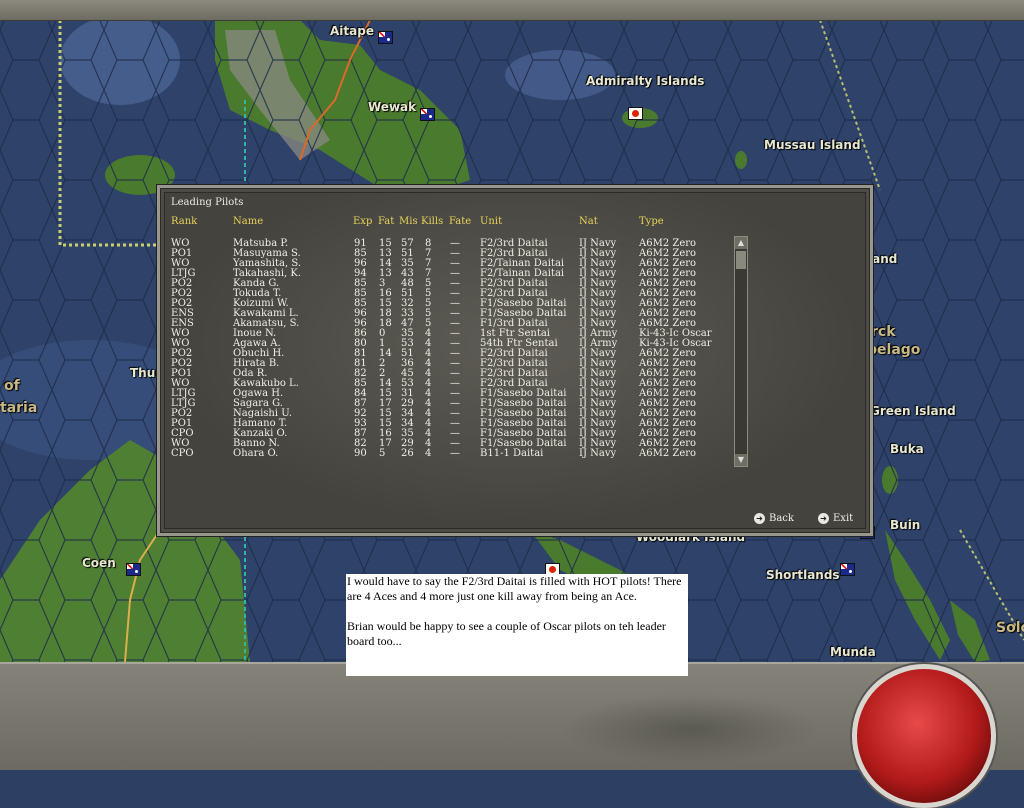 This screenshot has height=808, width=1024. What do you see at coordinates (386, 221) in the screenshot?
I see `column-header-fat: Fat` at bounding box center [386, 221].